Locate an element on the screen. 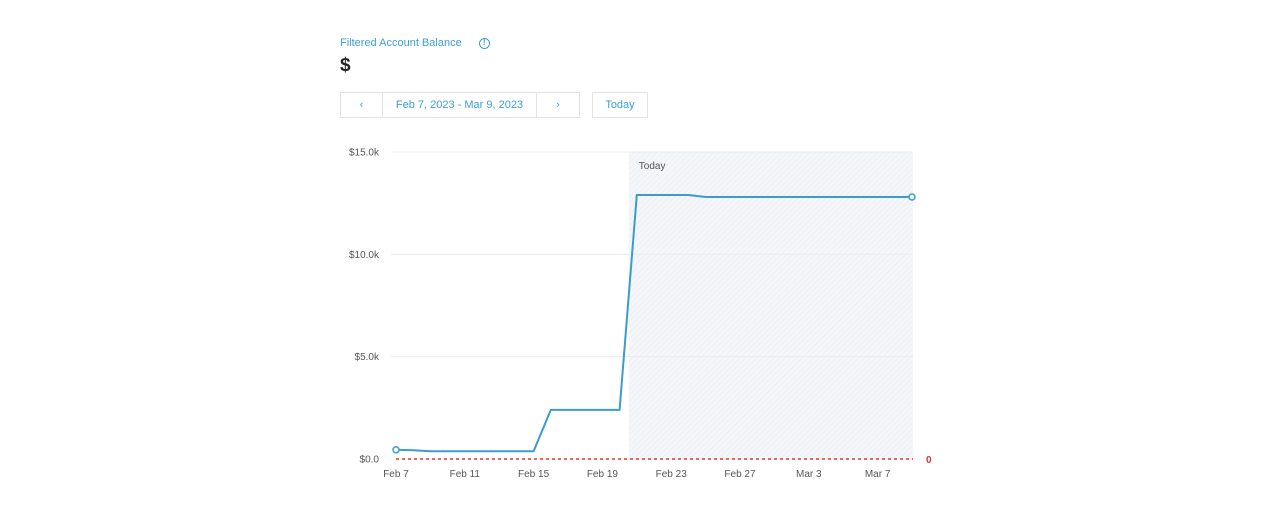 This screenshot has height=524, width=1280. x-tick-label: Mar 3 is located at coordinates (809, 474).